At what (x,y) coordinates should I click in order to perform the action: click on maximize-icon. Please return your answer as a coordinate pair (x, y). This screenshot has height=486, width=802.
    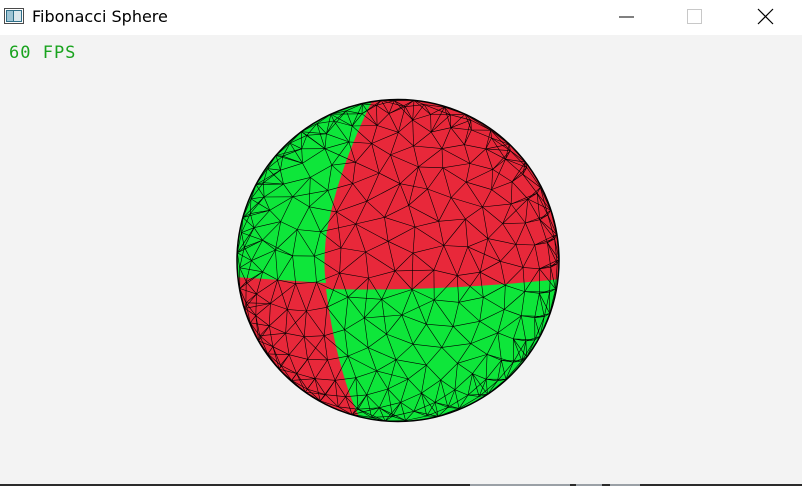
    Looking at the image, I should click on (694, 16).